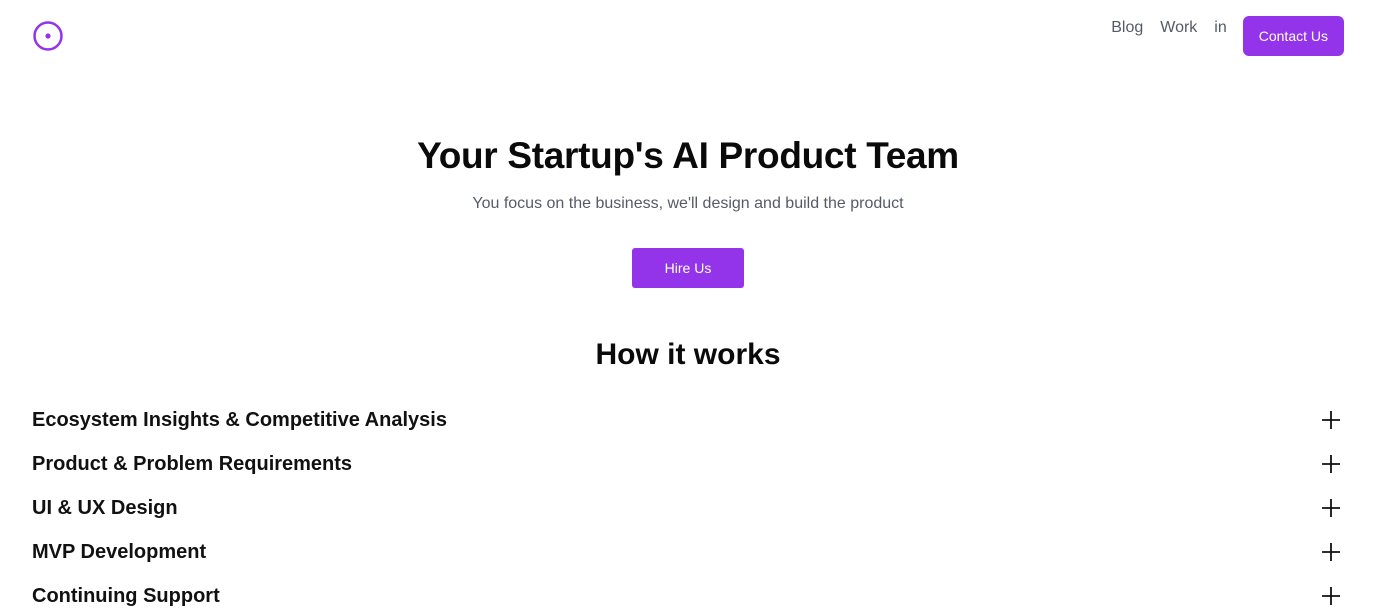  I want to click on accordion-item-label: Continuing Support, so click(126, 596).